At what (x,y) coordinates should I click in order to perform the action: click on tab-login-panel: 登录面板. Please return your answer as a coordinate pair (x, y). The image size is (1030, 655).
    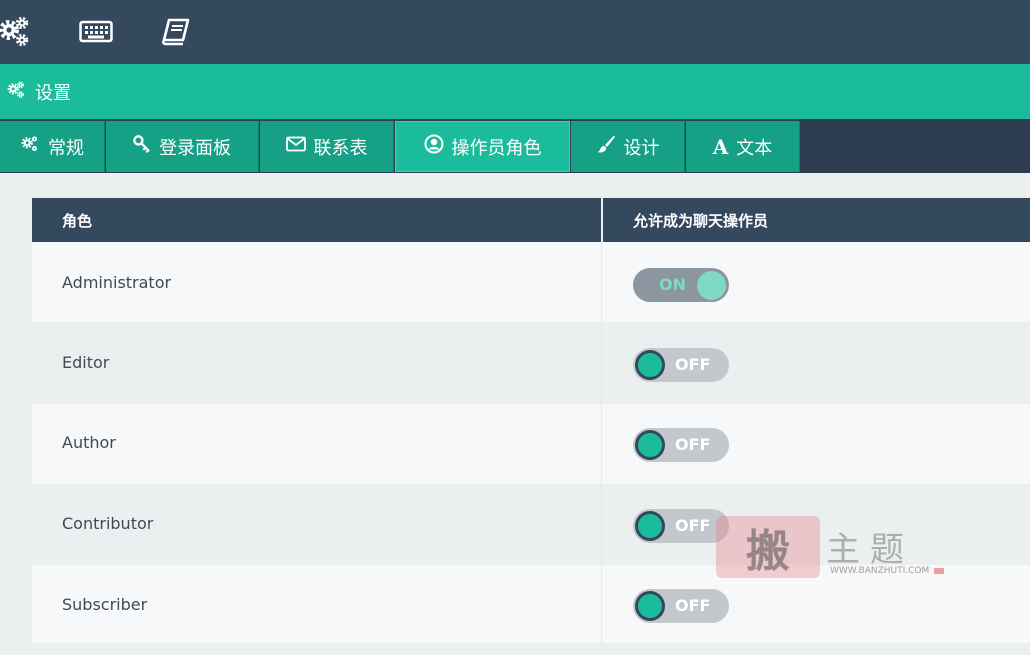
    Looking at the image, I should click on (182, 146).